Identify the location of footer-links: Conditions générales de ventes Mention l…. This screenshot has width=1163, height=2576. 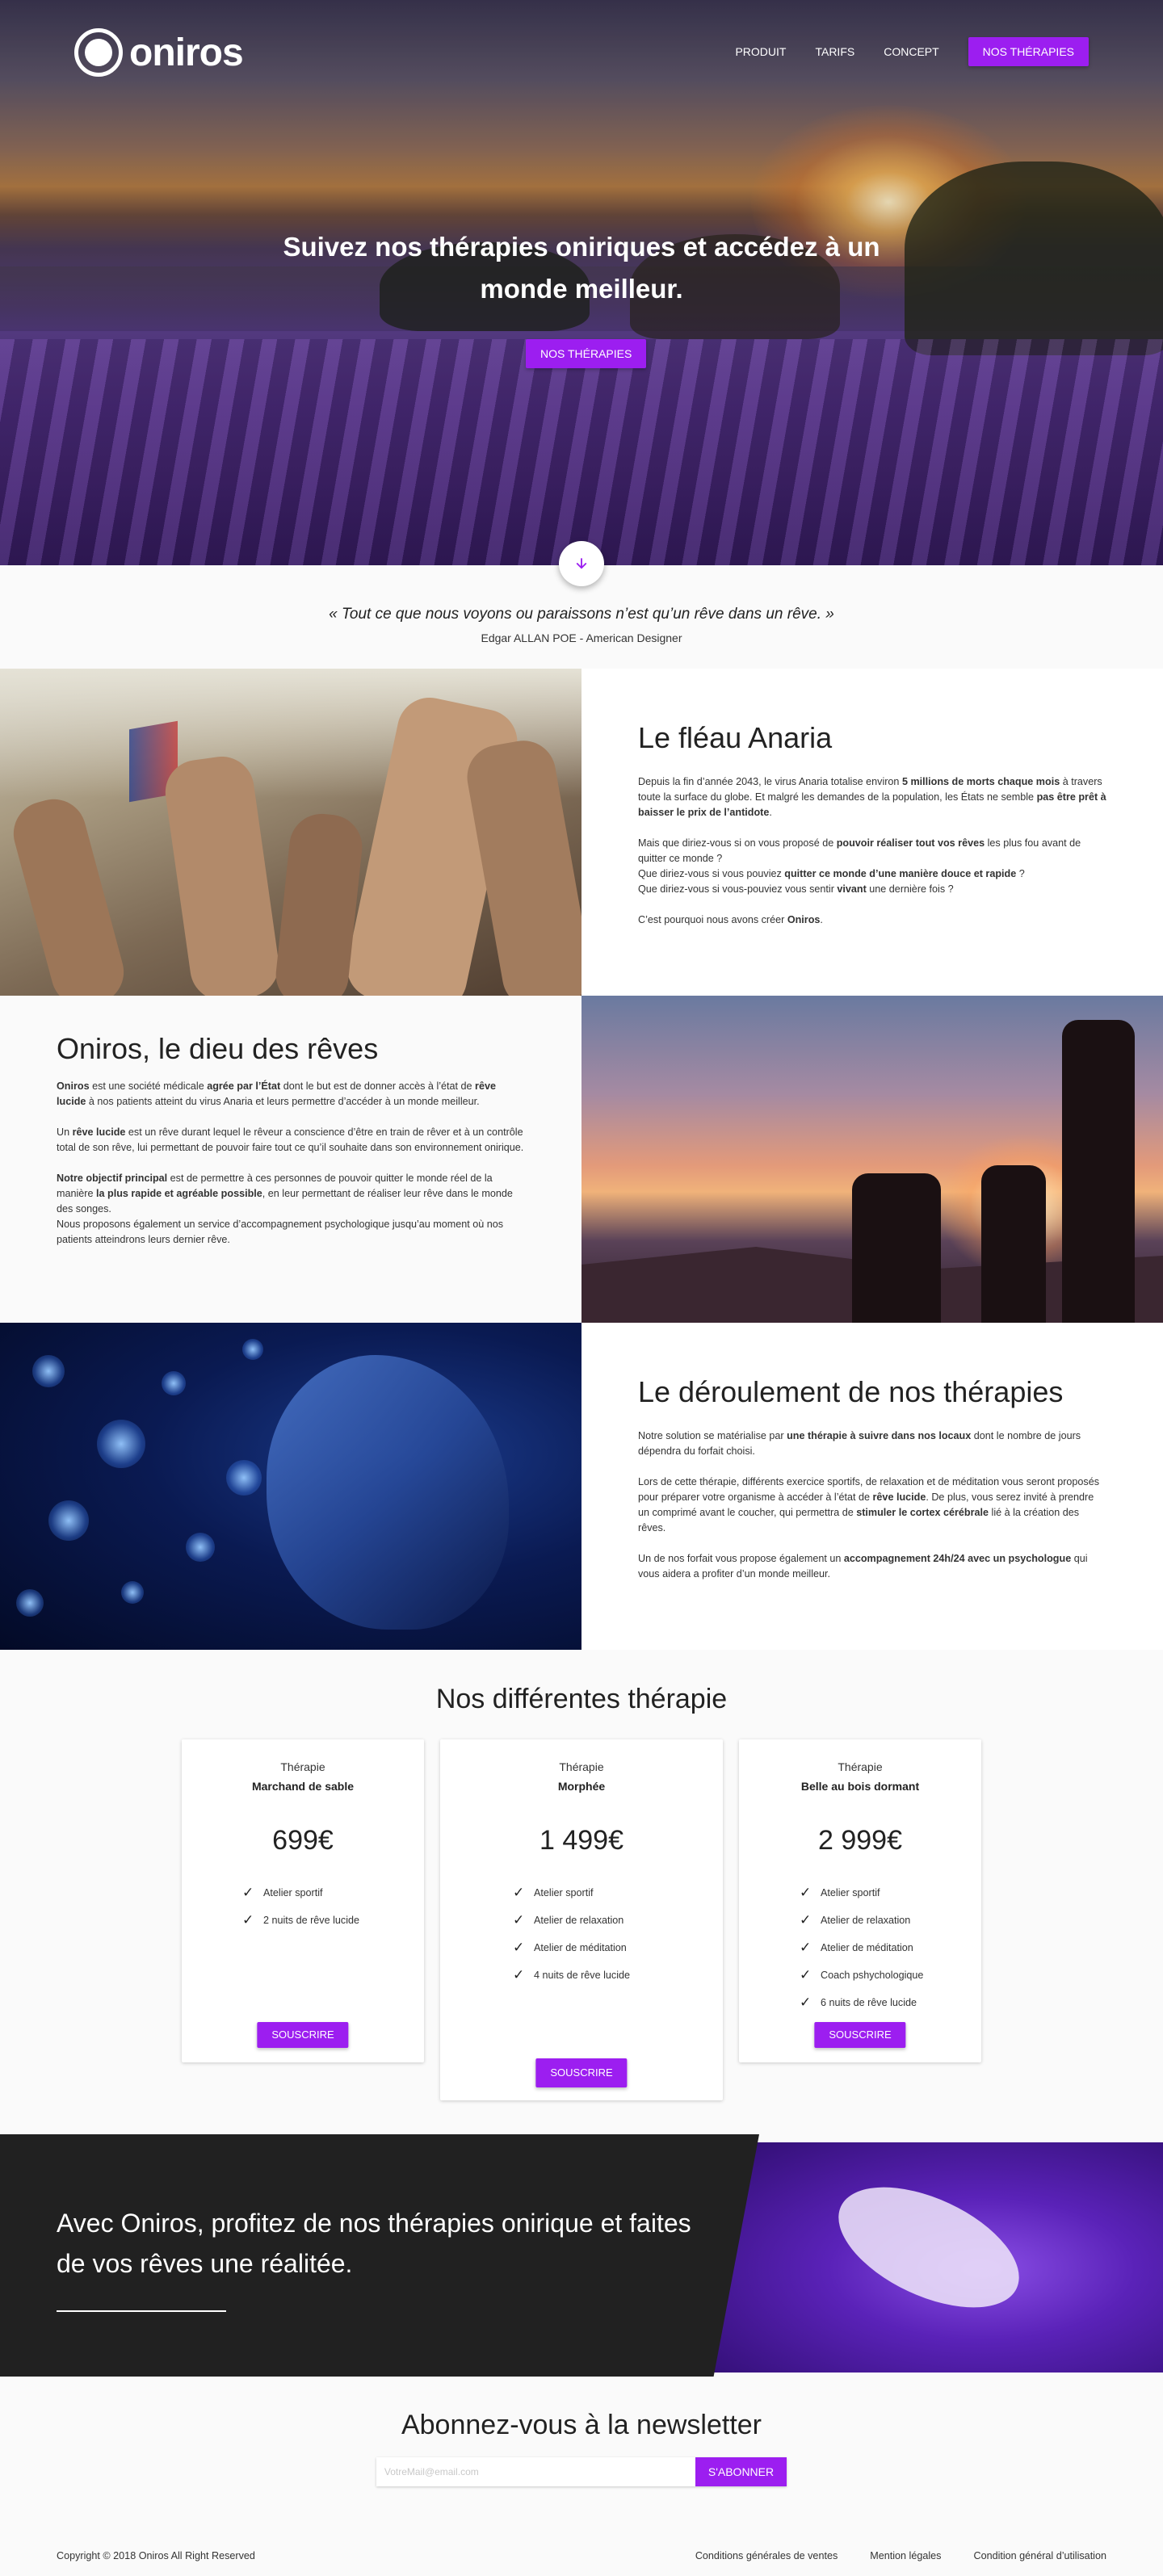
(884, 2555).